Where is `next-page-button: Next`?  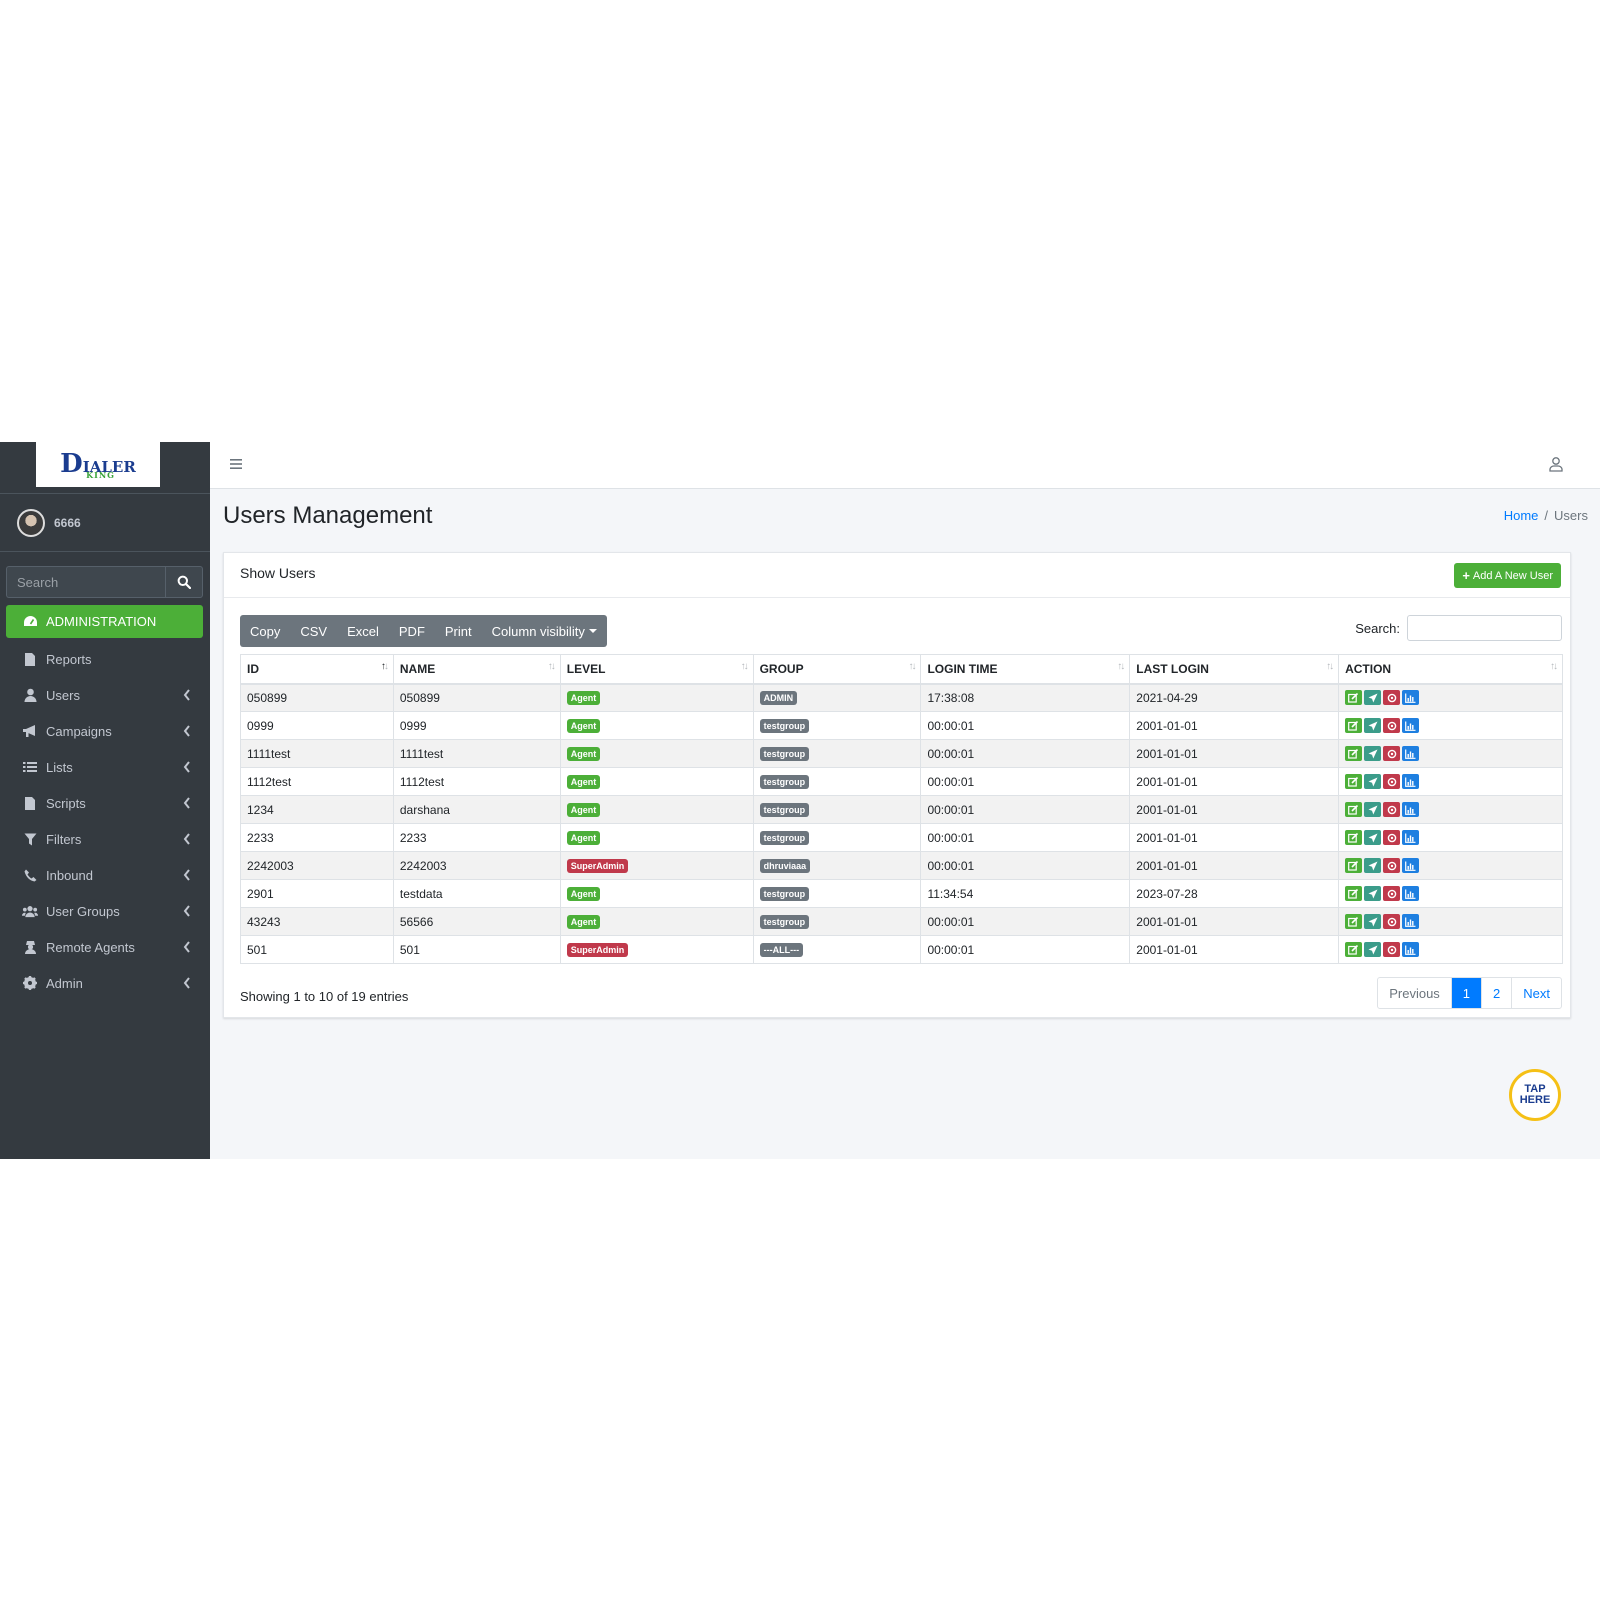
next-page-button: Next is located at coordinates (1536, 993).